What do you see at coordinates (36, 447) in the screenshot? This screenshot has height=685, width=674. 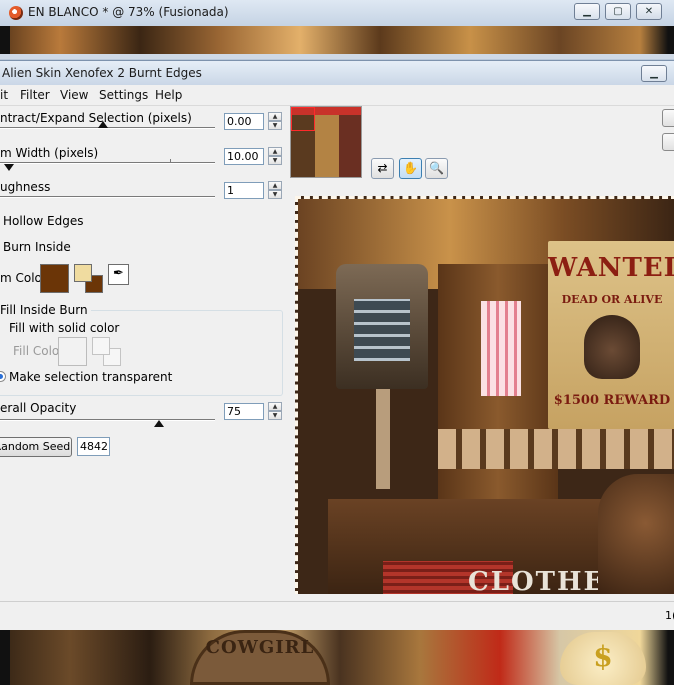 I see `random-seed-button: Random Seed` at bounding box center [36, 447].